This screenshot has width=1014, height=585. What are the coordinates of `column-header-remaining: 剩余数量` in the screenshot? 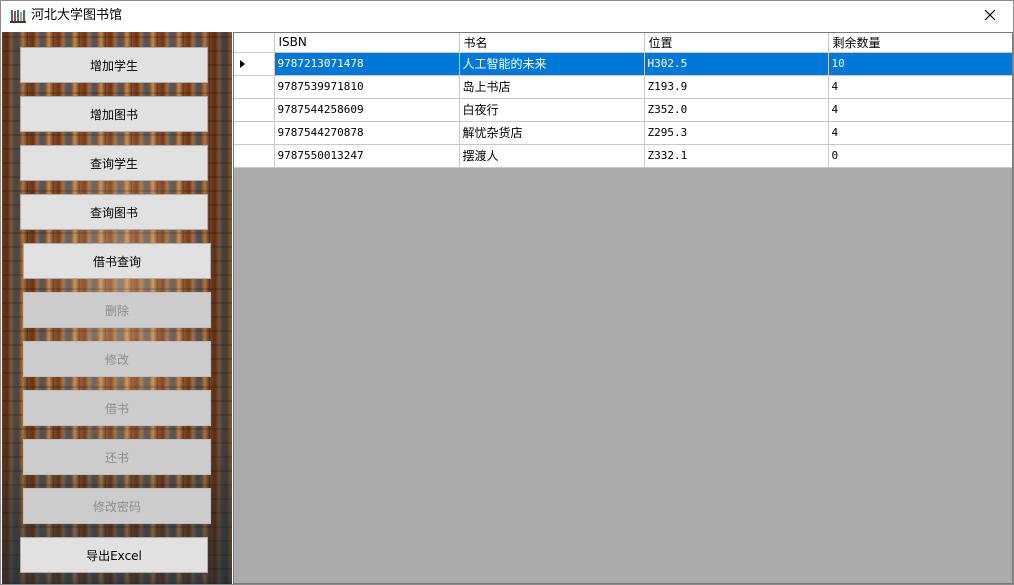 It's located at (920, 43).